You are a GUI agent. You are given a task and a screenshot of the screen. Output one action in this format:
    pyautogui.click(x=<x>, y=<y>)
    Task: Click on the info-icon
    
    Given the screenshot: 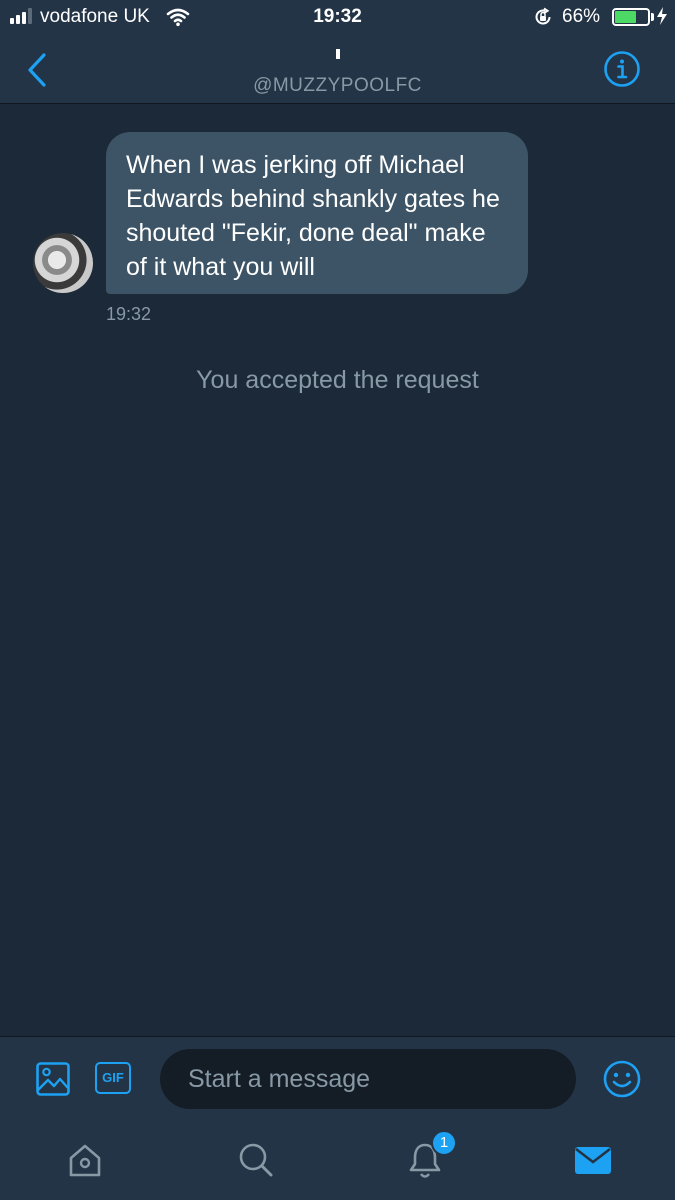 What is the action you would take?
    pyautogui.click(x=622, y=69)
    